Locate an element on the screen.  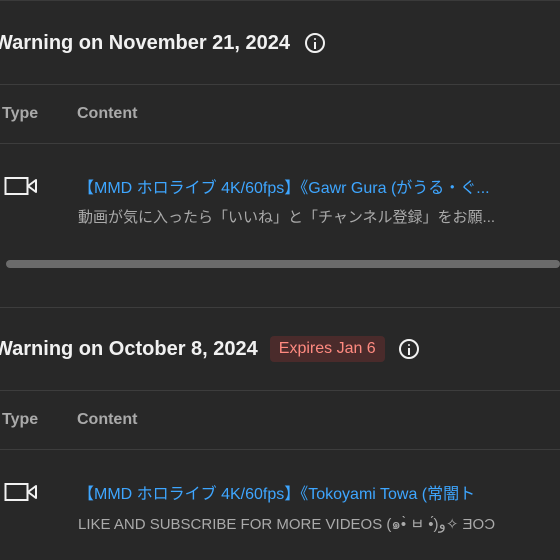
warning-header: Warning on November 21, 2024 is located at coordinates (163, 43).